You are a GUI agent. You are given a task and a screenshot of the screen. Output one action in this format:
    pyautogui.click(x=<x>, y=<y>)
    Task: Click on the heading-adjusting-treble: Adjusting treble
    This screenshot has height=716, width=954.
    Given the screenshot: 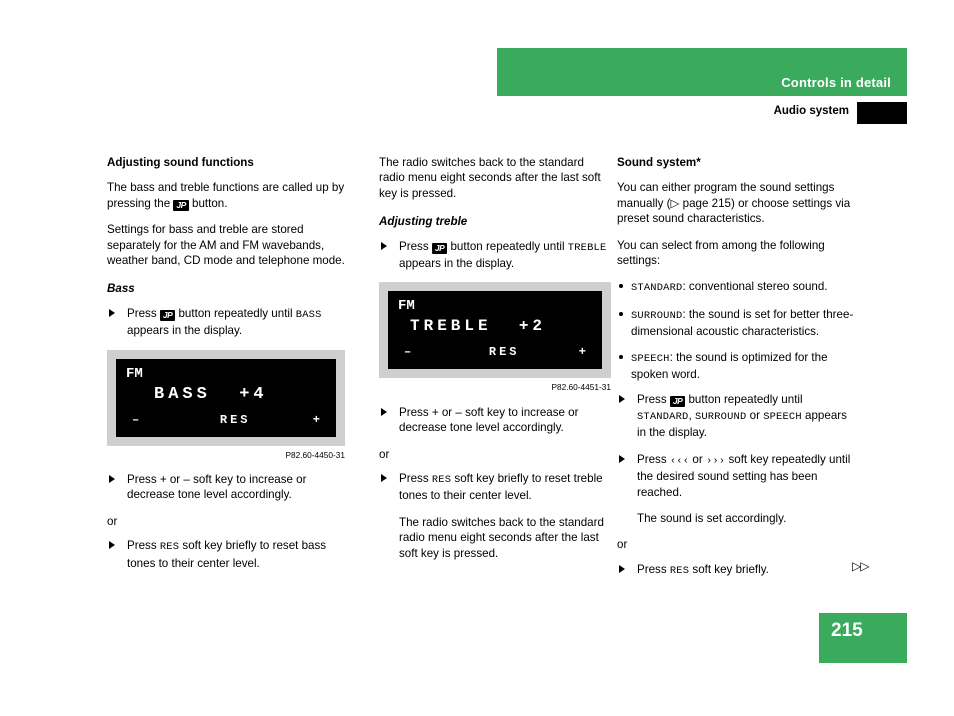 What is the action you would take?
    pyautogui.click(x=423, y=222)
    